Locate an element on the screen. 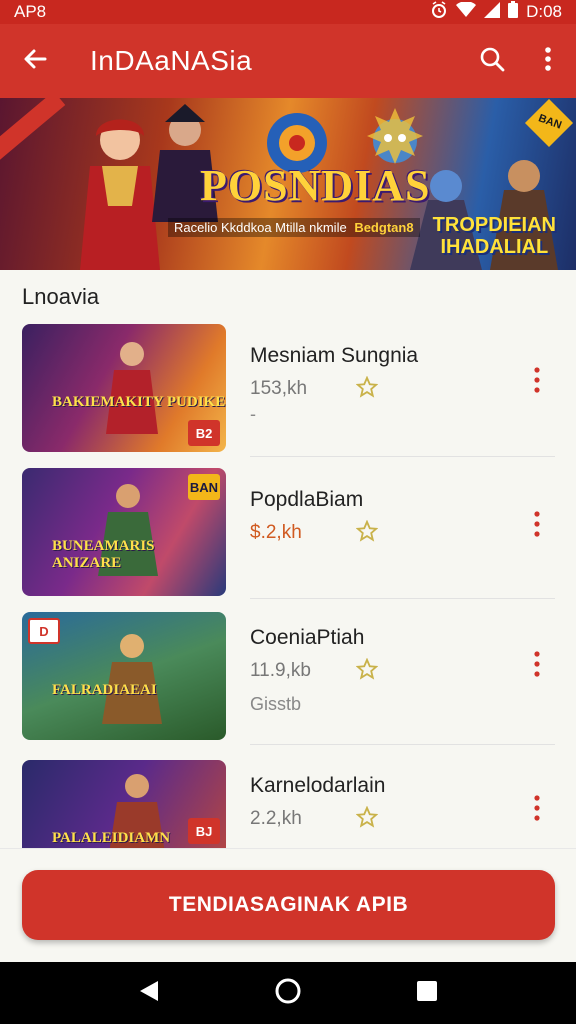  battery-icon is located at coordinates (513, 12).